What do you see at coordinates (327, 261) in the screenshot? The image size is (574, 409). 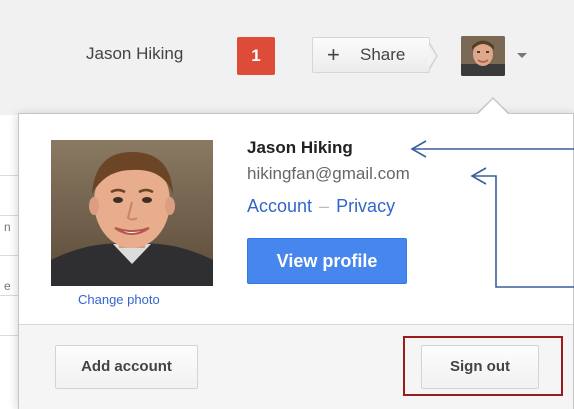 I see `view-profile-button: View profile` at bounding box center [327, 261].